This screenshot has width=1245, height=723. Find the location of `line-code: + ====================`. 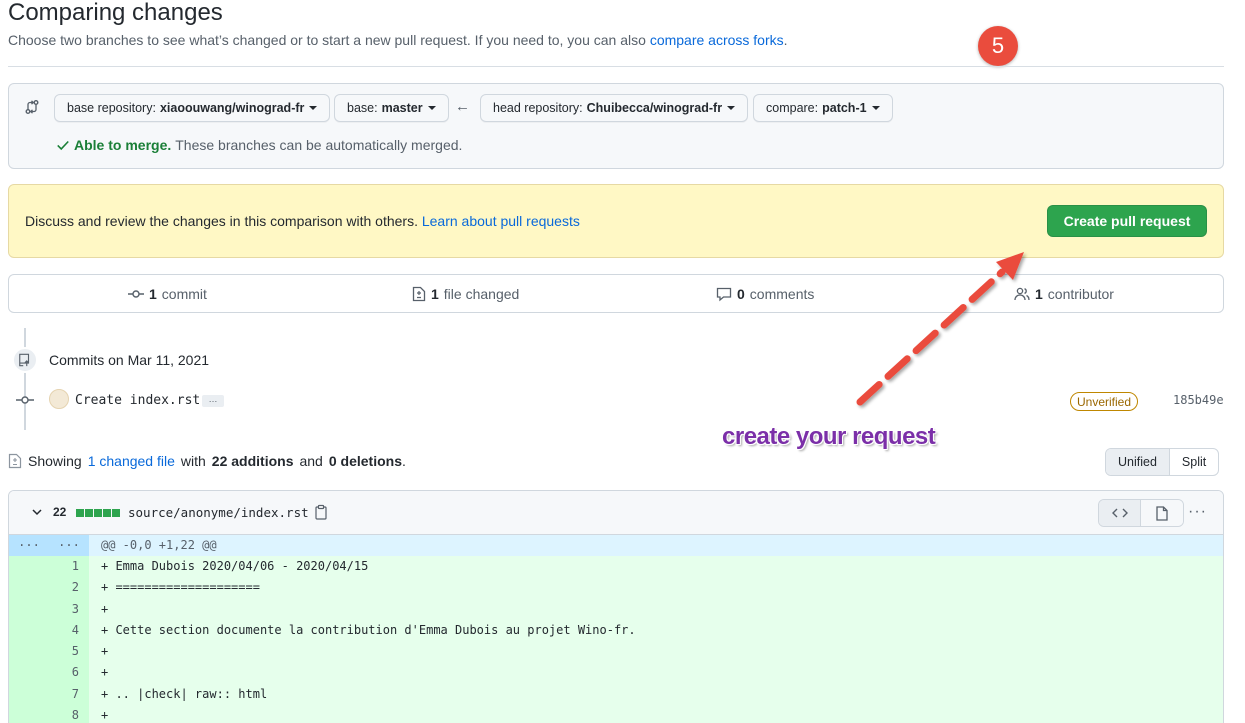

line-code: + ==================== is located at coordinates (656, 588).